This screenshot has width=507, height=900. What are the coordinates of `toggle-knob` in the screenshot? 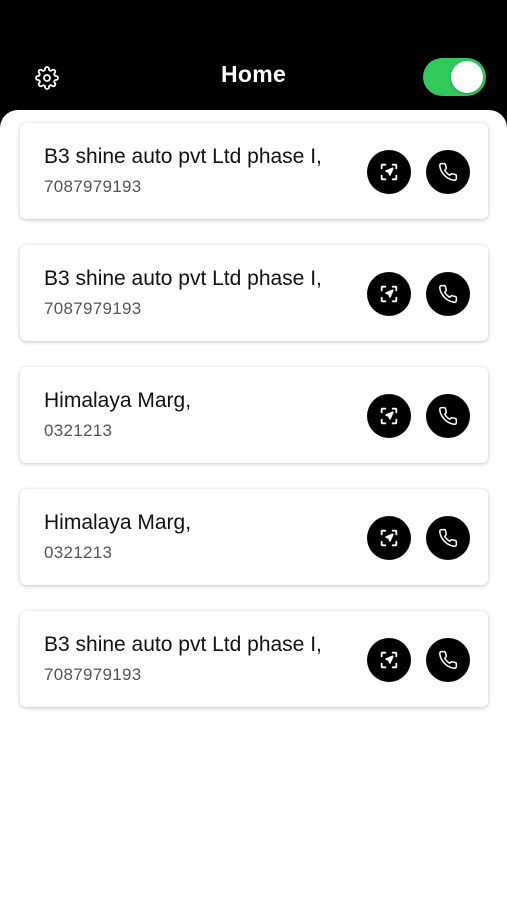 It's located at (467, 77).